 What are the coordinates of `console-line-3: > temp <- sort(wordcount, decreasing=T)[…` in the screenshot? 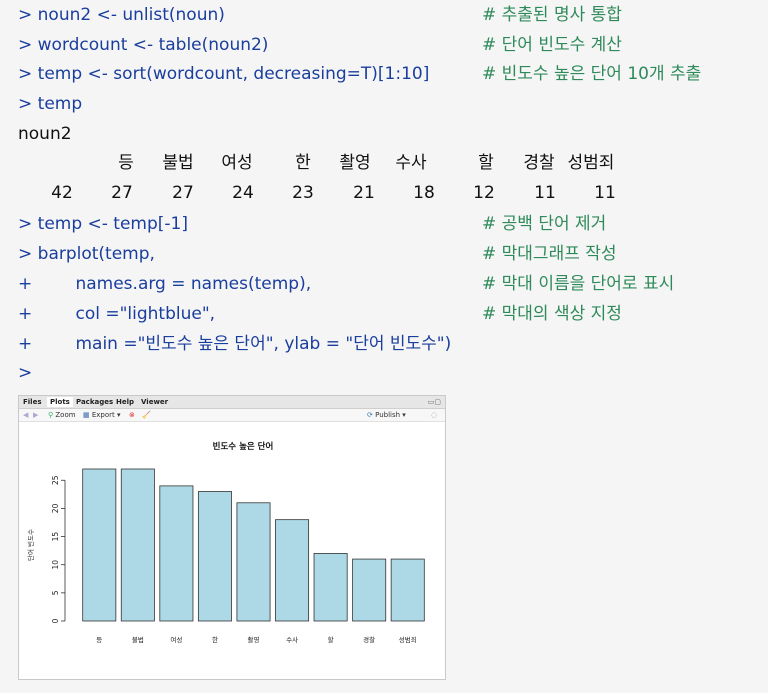 It's located at (224, 74).